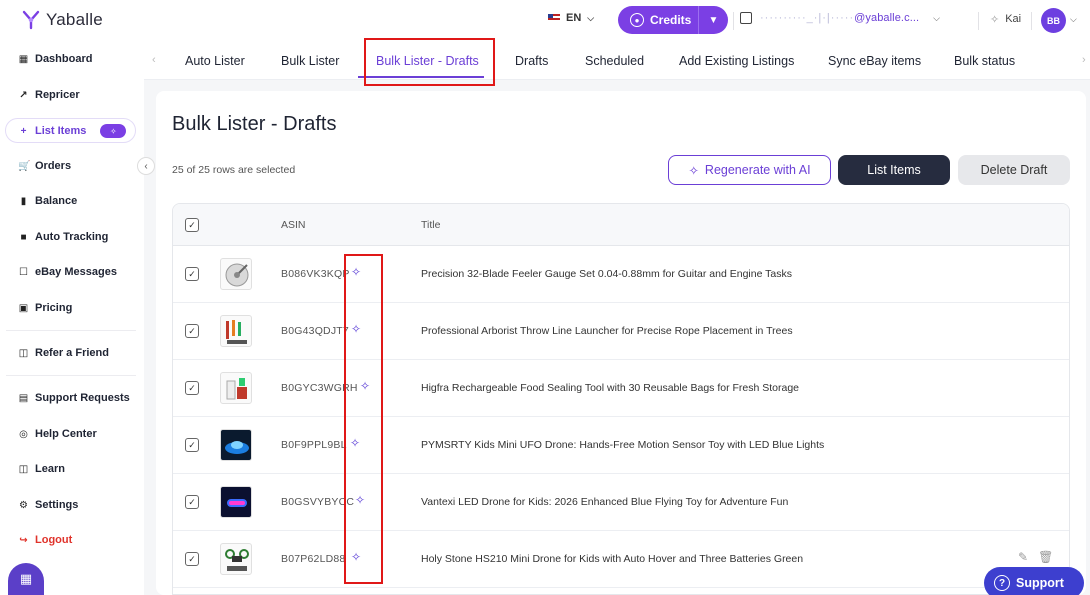 Image resolution: width=1090 pixels, height=595 pixels. I want to click on ufo-drone-image, so click(237, 447).